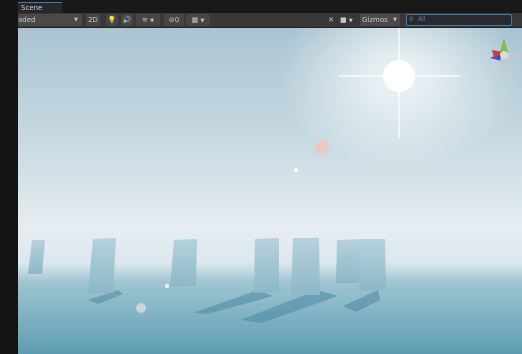 The height and width of the screenshot is (354, 522). What do you see at coordinates (127, 20) in the screenshot?
I see `audio-toggle-icon: 🔊` at bounding box center [127, 20].